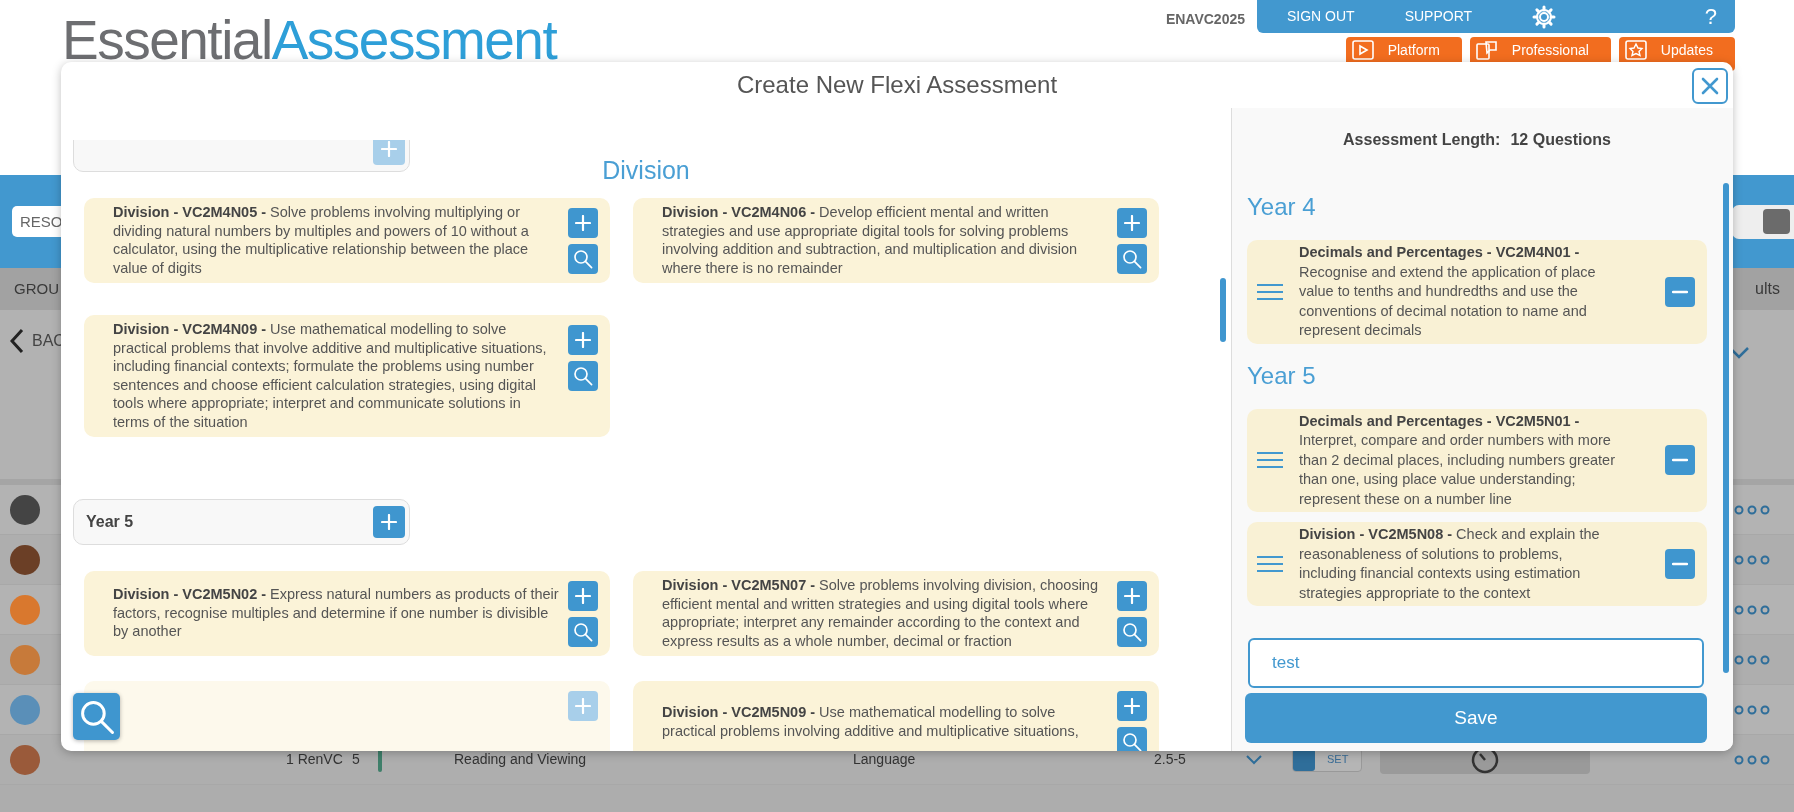 This screenshot has height=812, width=1794. I want to click on account-code: ENAVC2025, so click(1205, 19).